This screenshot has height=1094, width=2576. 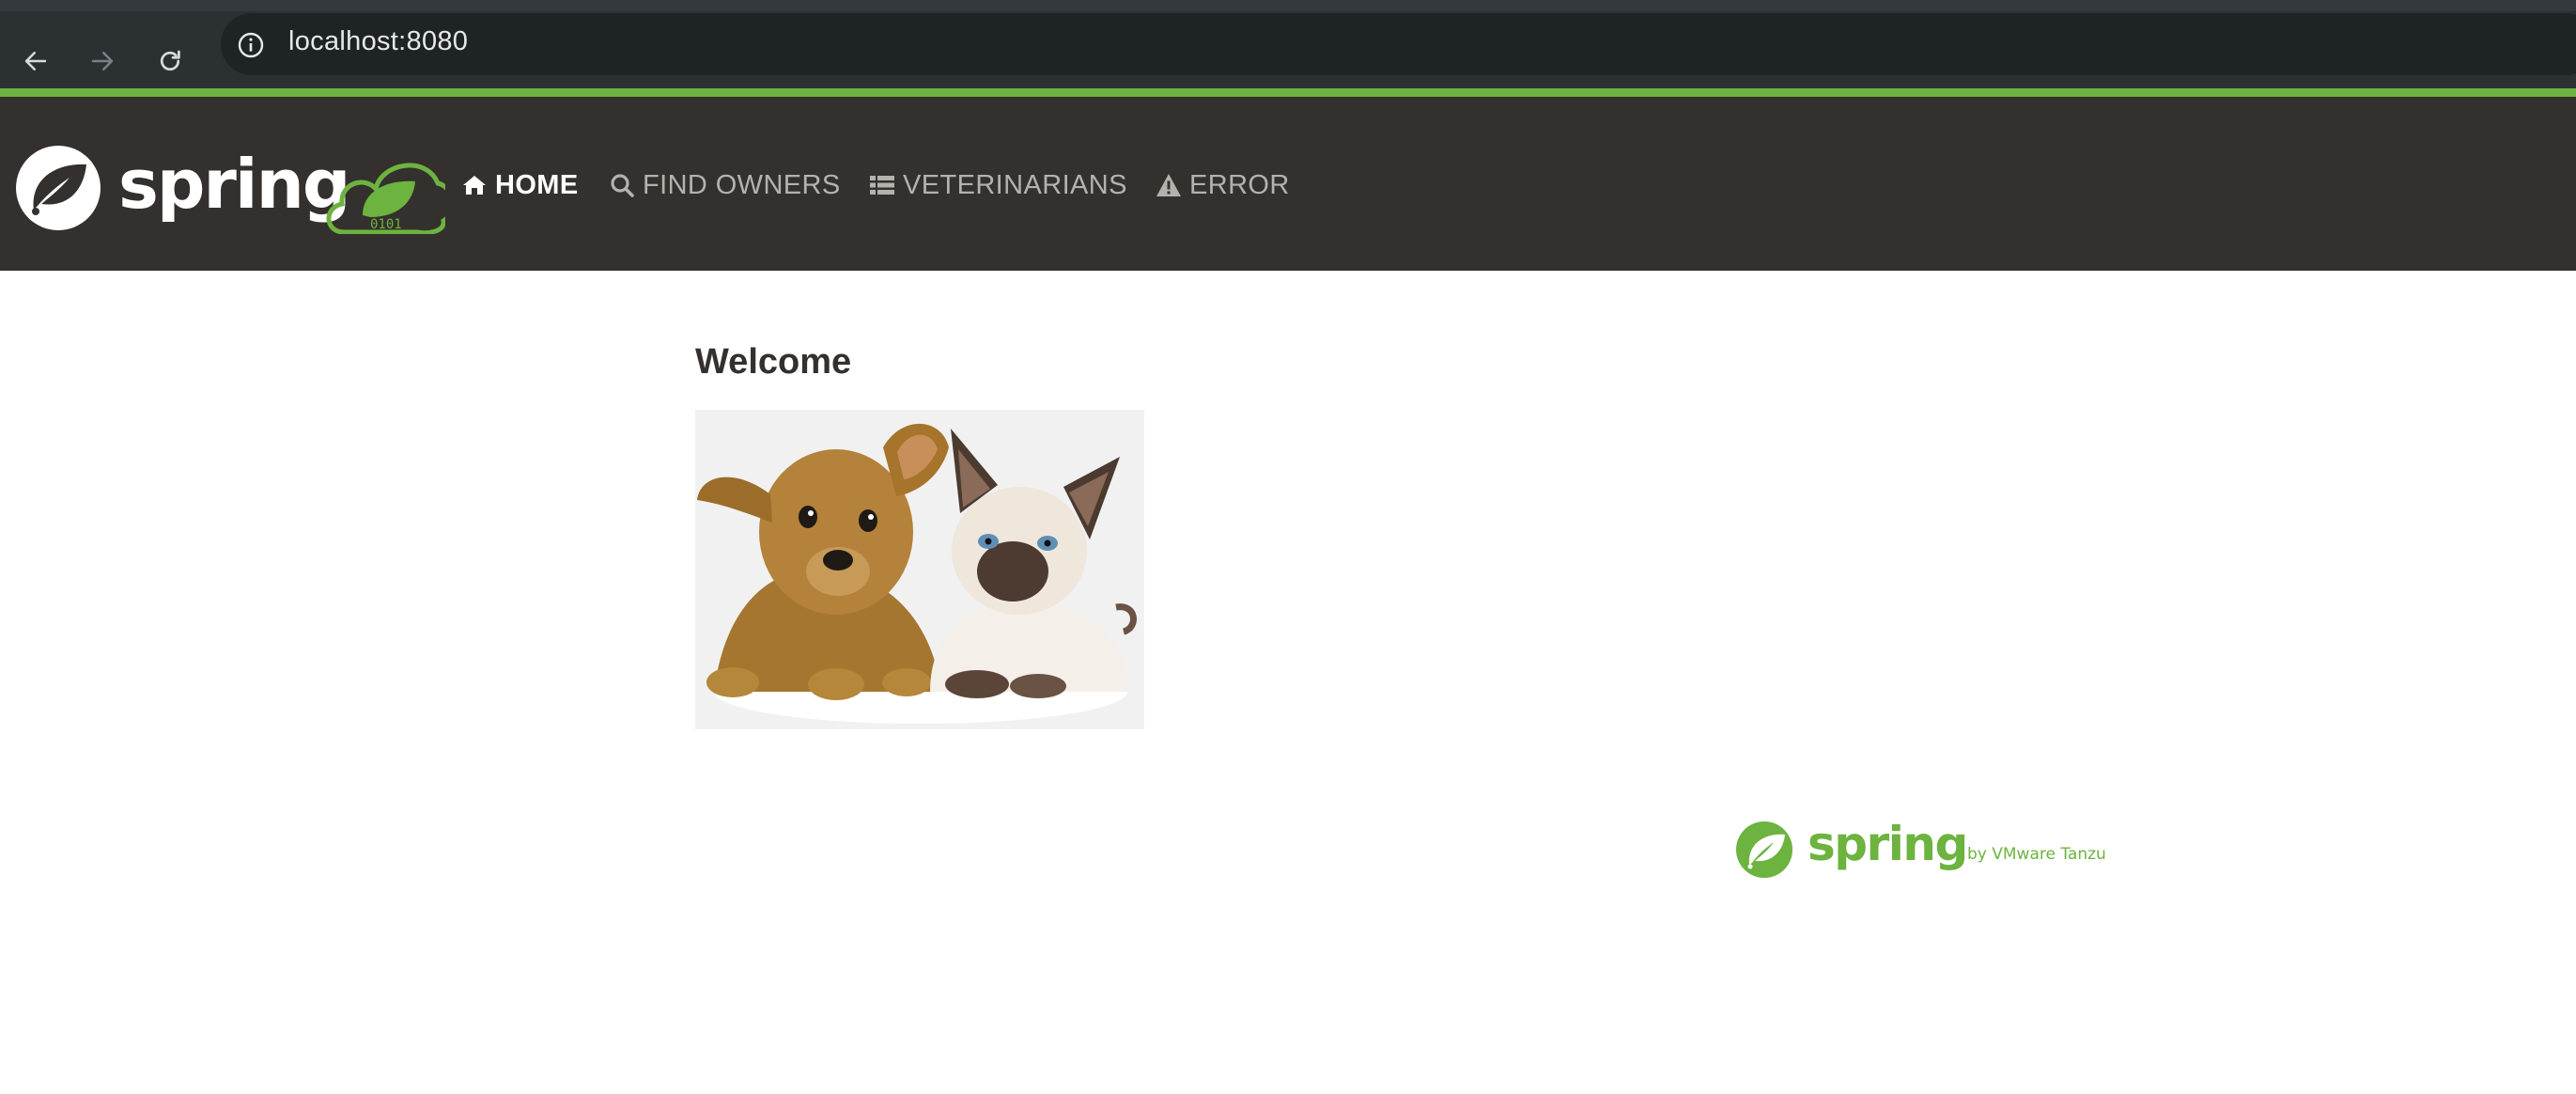 I want to click on info-circle-icon, so click(x=251, y=45).